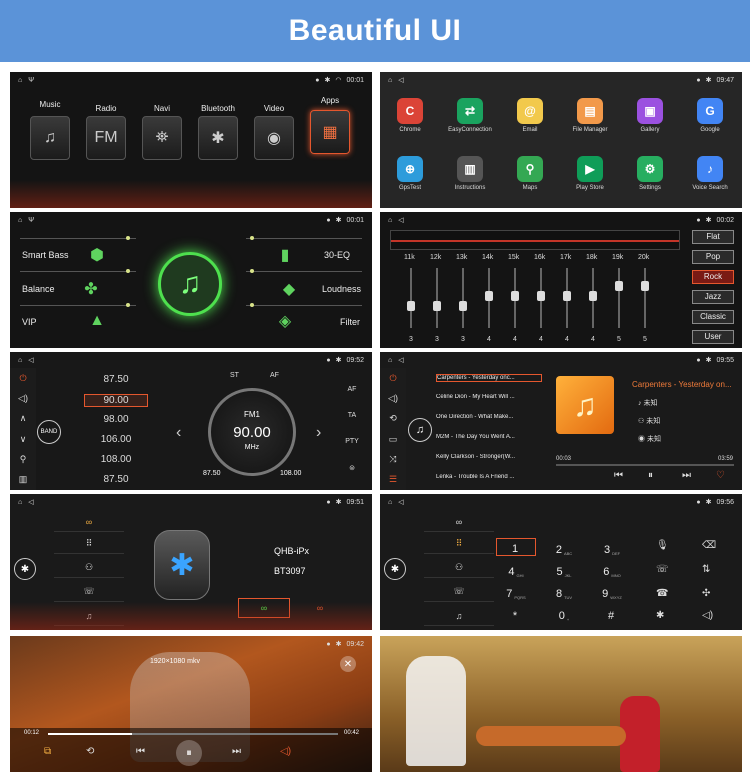 This screenshot has height=780, width=750. What do you see at coordinates (116, 400) in the screenshot?
I see `preset-station: 90.00` at bounding box center [116, 400].